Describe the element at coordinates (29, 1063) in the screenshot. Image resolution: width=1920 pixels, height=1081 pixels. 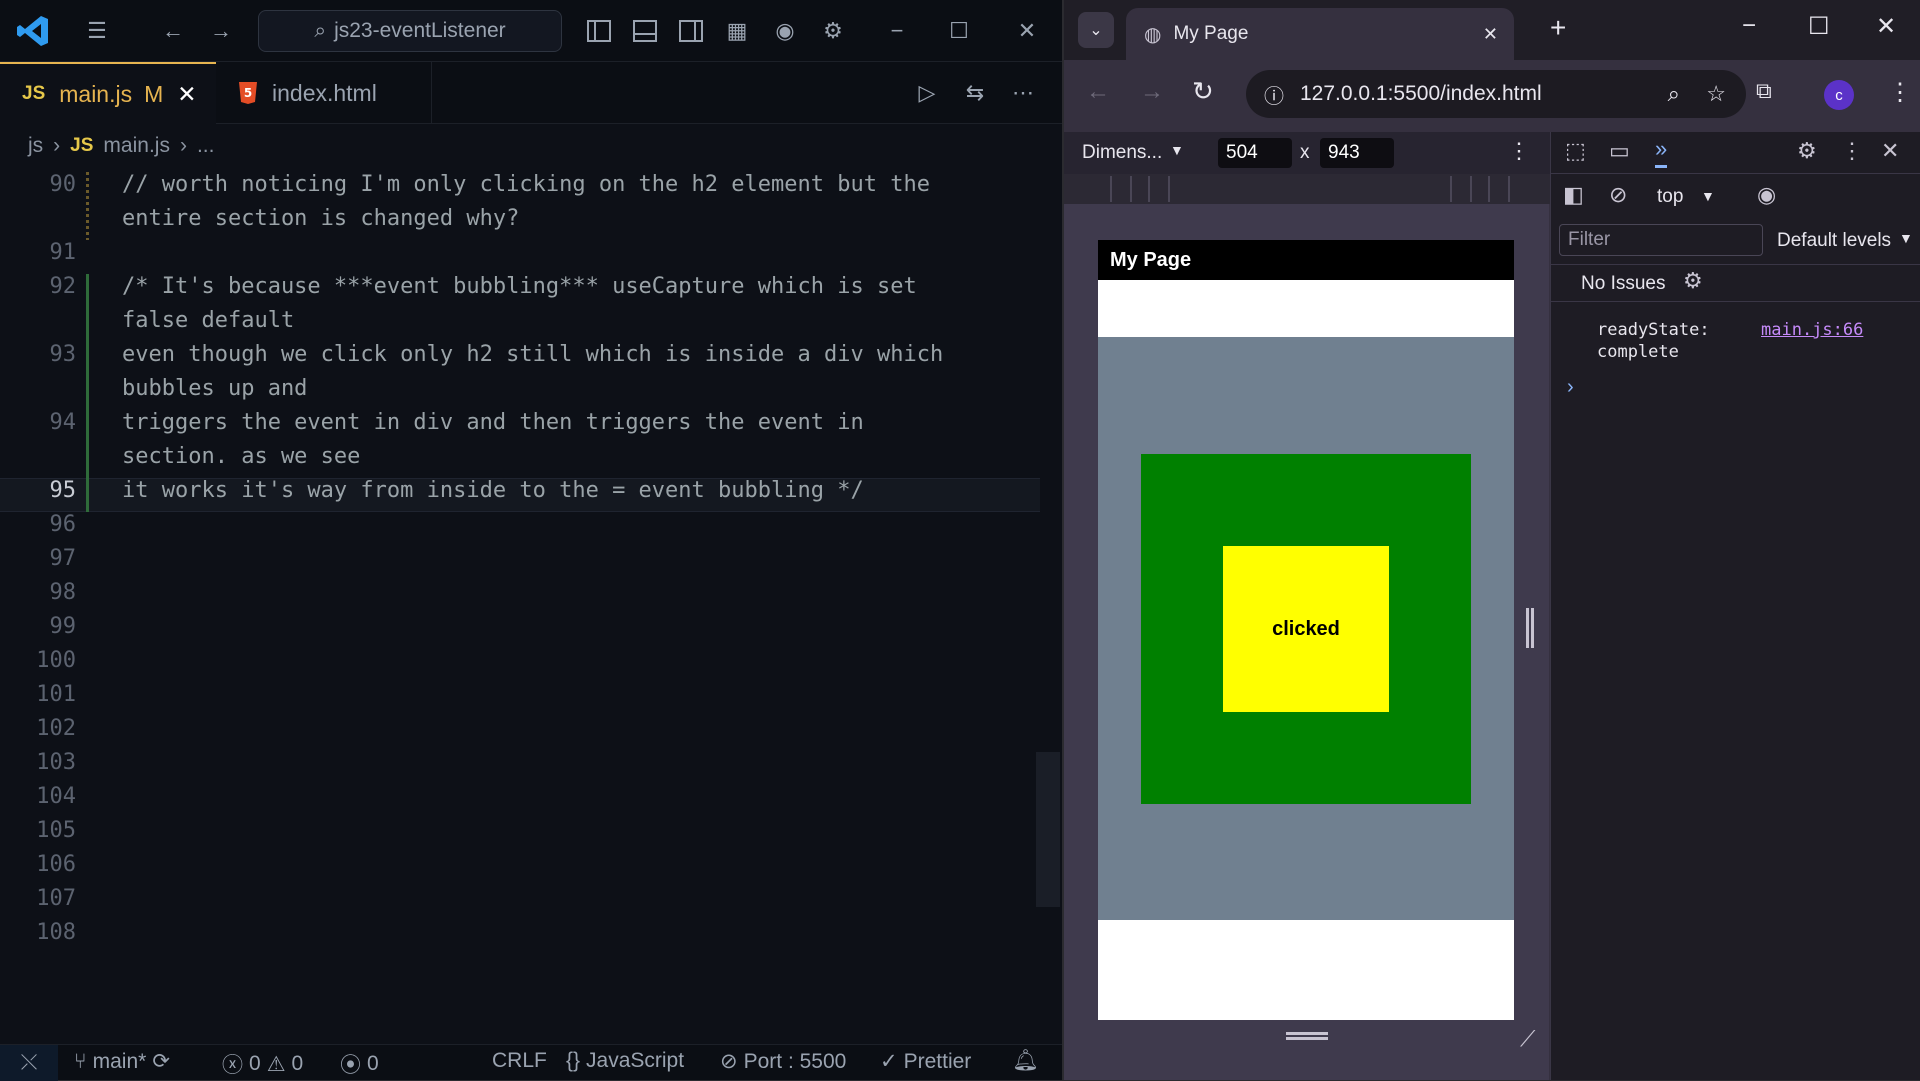
I see `remote-icon: ⤬` at that location.